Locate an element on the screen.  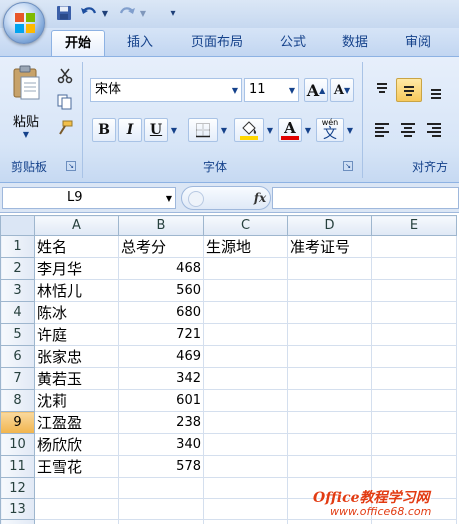
cell-d3 is located at coordinates (329, 290).